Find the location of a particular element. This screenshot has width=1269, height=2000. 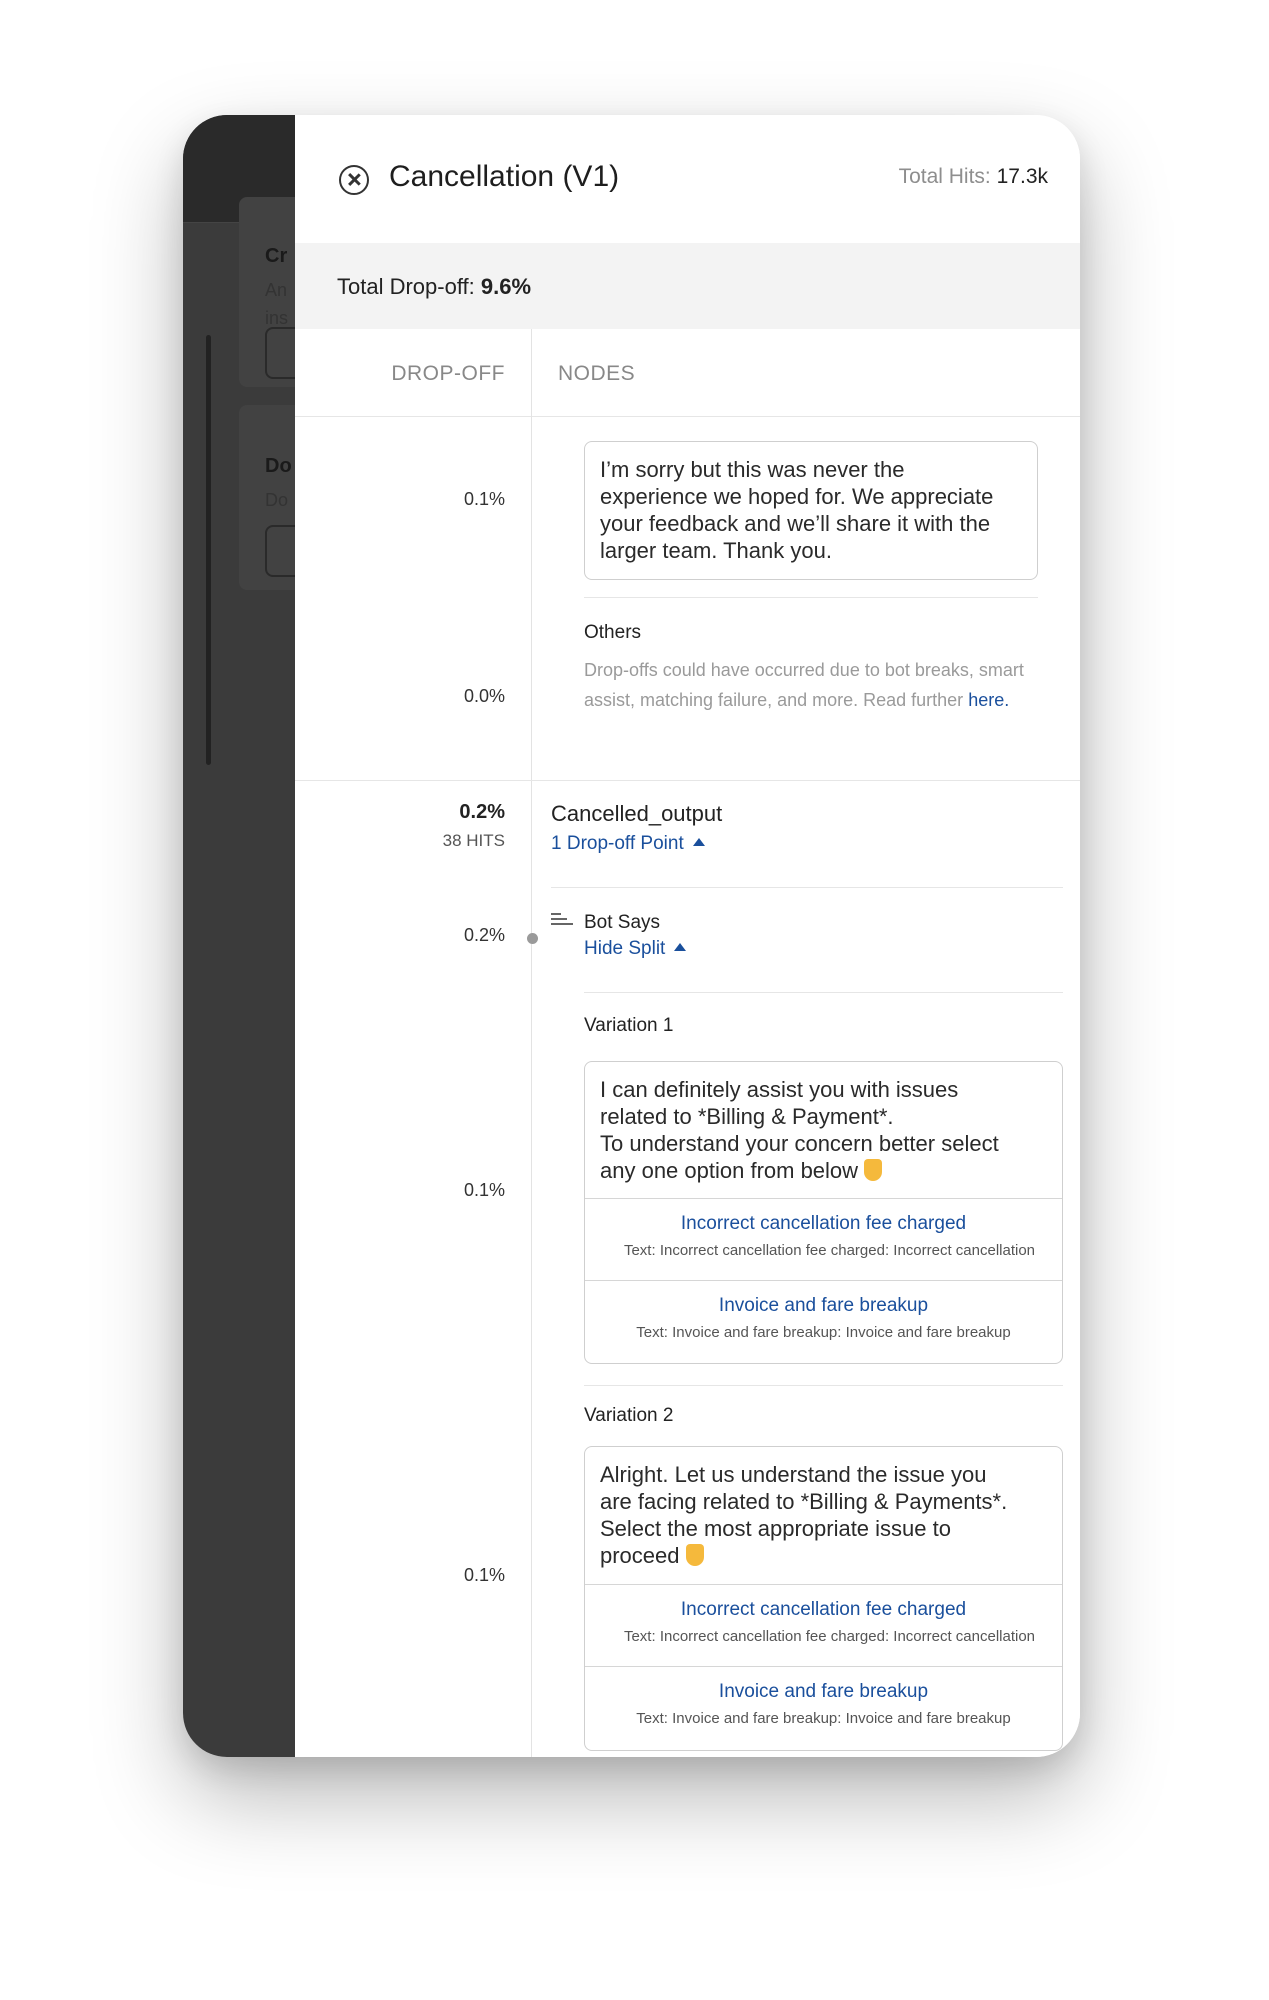

dropoff-points-toggle: 1 Drop-off Point is located at coordinates (628, 844).